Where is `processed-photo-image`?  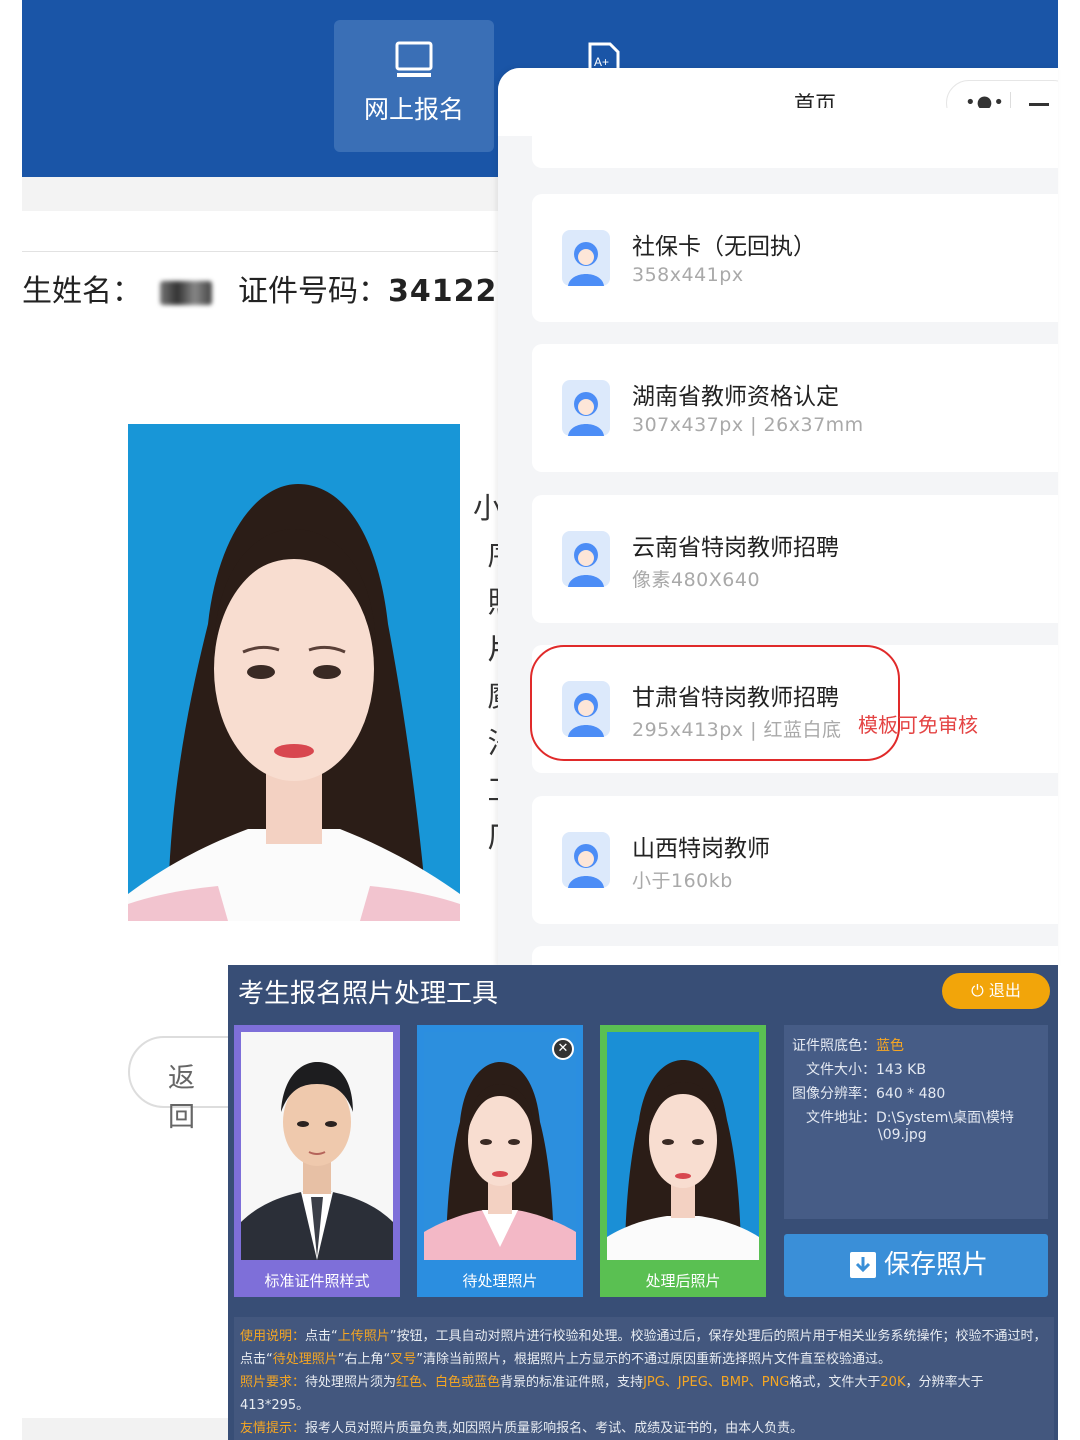
processed-photo-image is located at coordinates (683, 1146).